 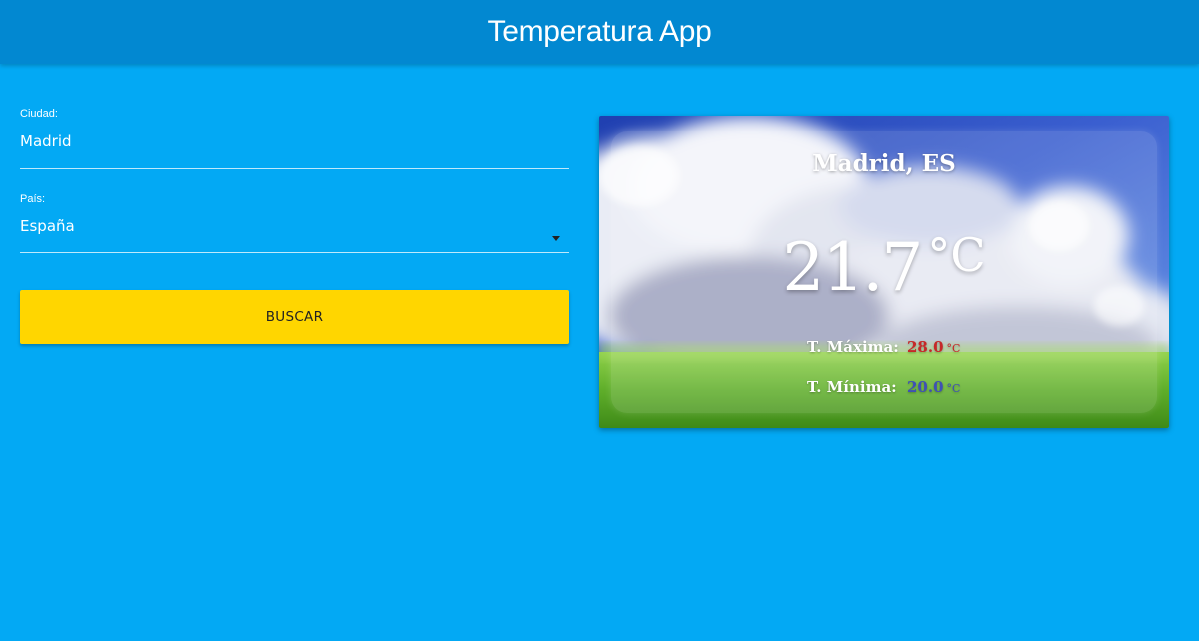 I want to click on app-bar: Temperatura App, so click(x=599, y=32).